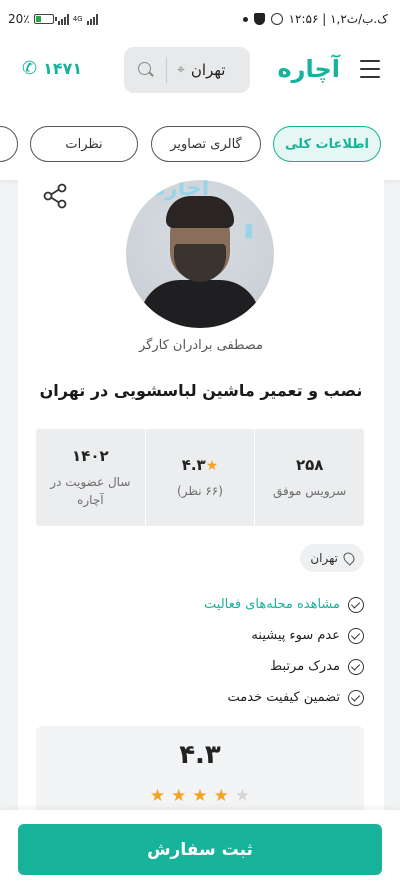 The height and width of the screenshot is (889, 400). What do you see at coordinates (193, 464) in the screenshot?
I see `stat-rating-value: ۴.۳` at bounding box center [193, 464].